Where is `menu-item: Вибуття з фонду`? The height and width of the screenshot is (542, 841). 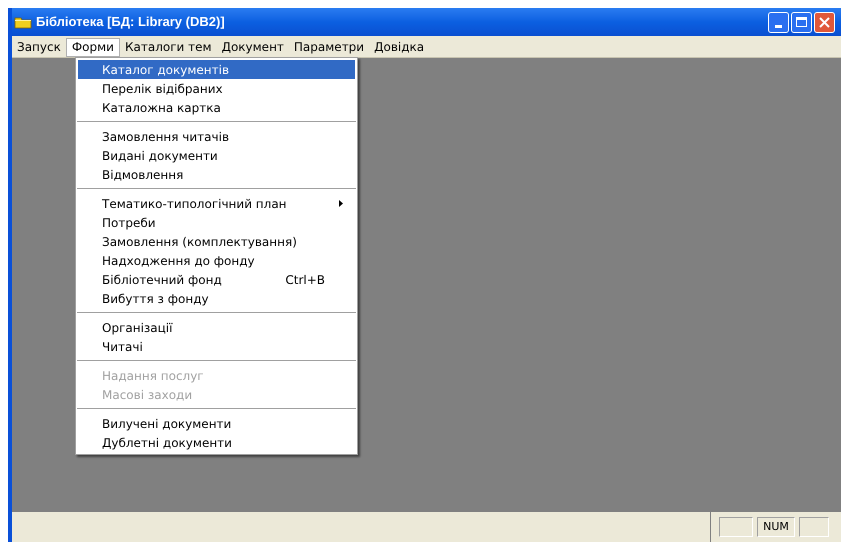 menu-item: Вибуття з фонду is located at coordinates (216, 298).